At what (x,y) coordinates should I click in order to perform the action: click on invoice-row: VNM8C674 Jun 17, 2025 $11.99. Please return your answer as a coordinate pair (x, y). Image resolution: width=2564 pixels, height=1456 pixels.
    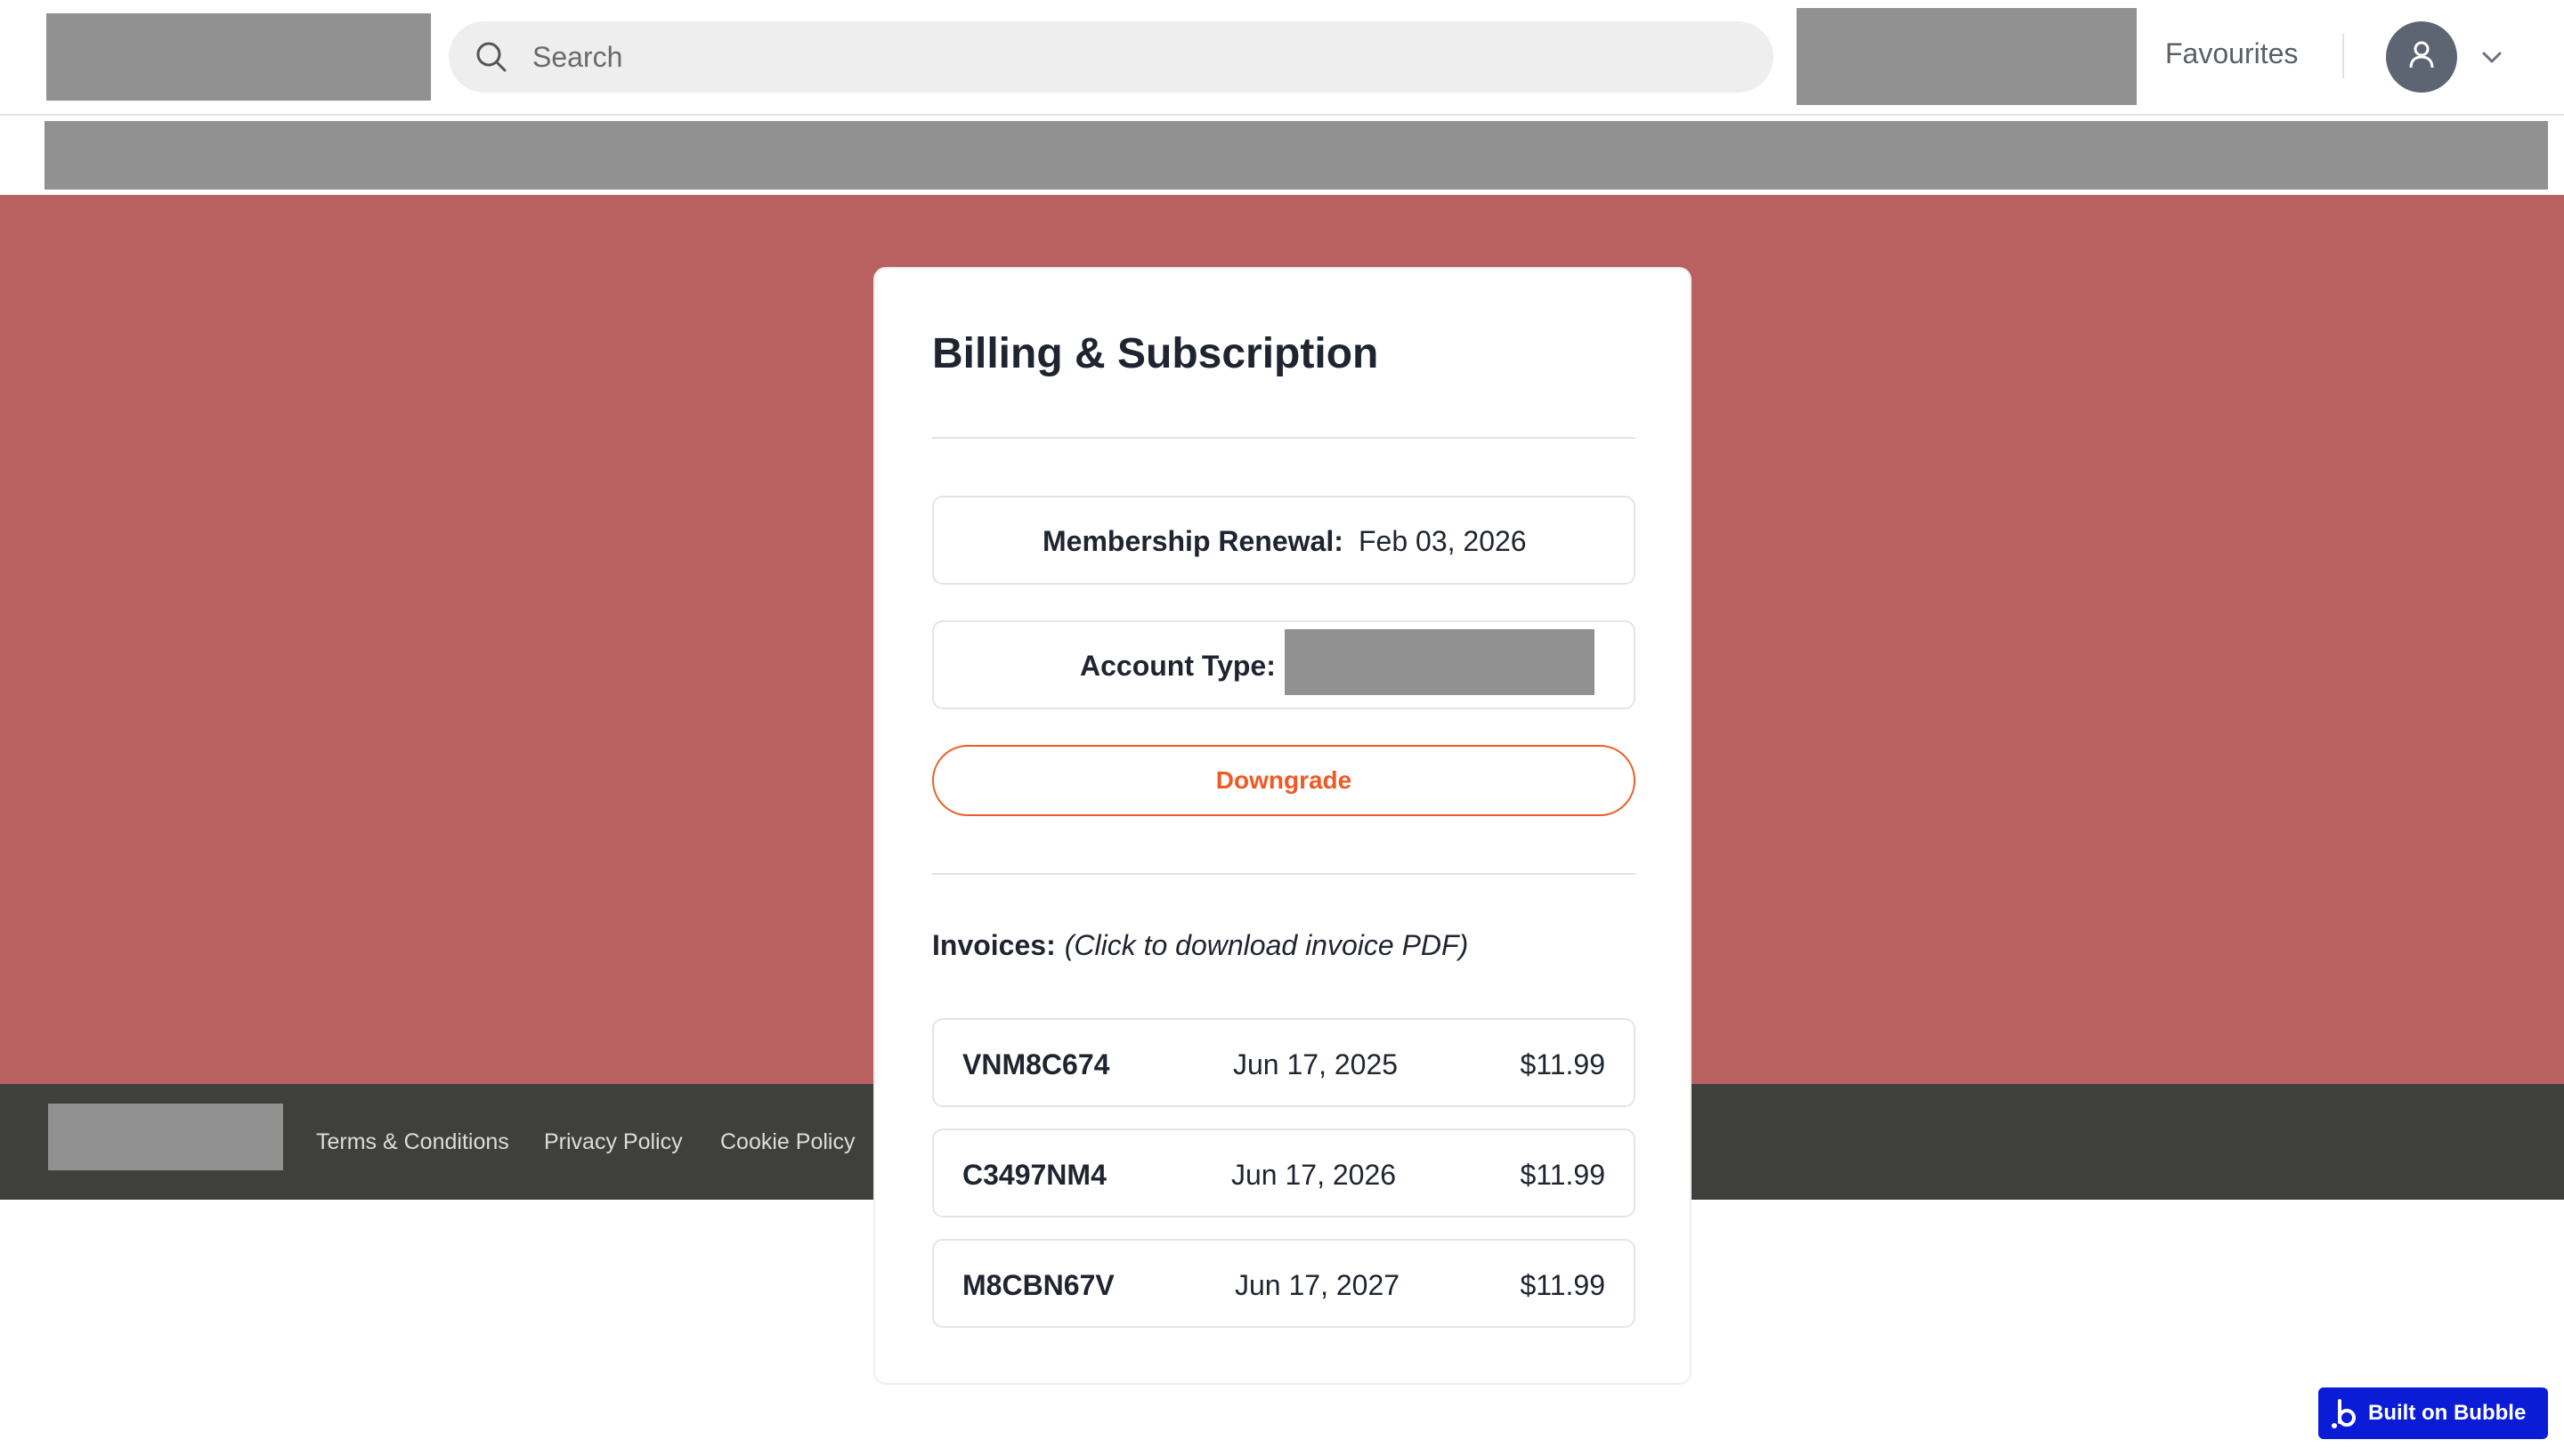
    Looking at the image, I should click on (1283, 1062).